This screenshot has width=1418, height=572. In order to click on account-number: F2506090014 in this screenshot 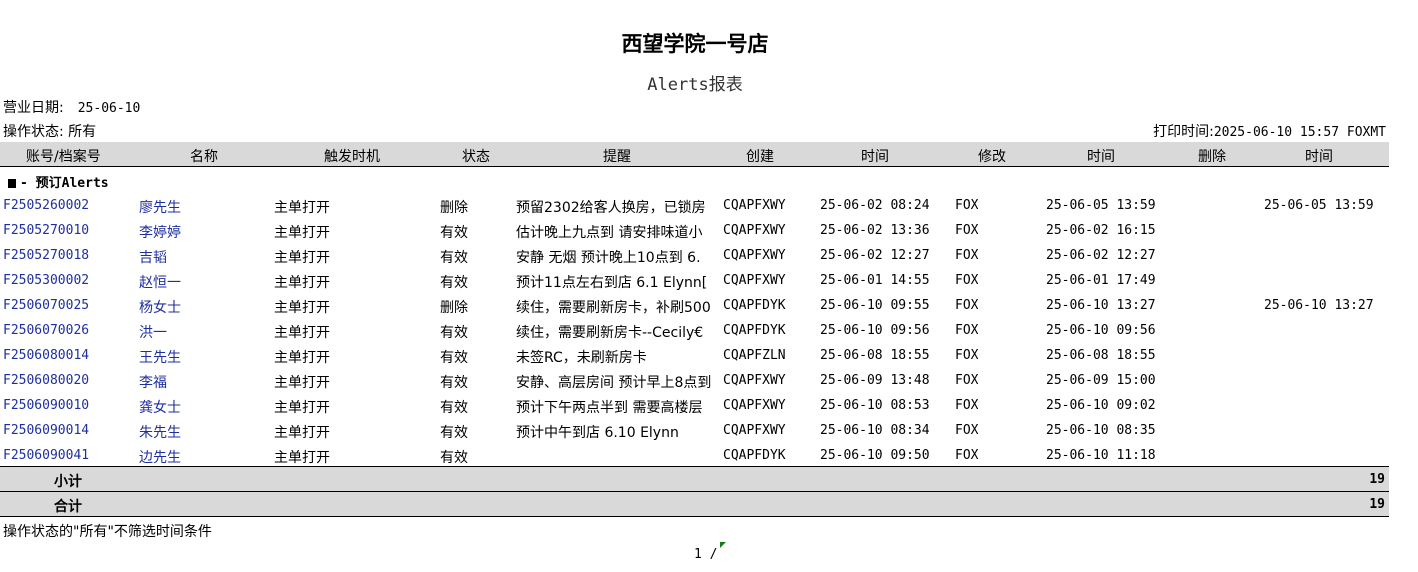, I will do `click(46, 430)`.